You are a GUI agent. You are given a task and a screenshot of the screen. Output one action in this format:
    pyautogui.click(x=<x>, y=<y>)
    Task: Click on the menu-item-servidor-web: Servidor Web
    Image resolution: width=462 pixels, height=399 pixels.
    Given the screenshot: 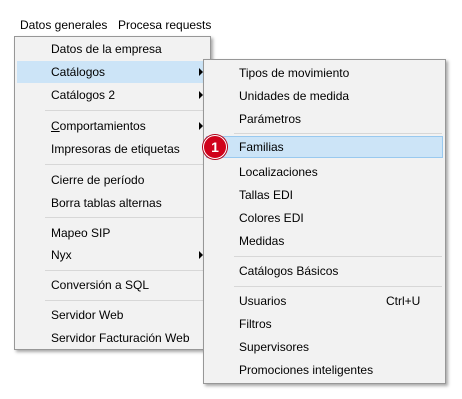 What is the action you would take?
    pyautogui.click(x=112, y=315)
    